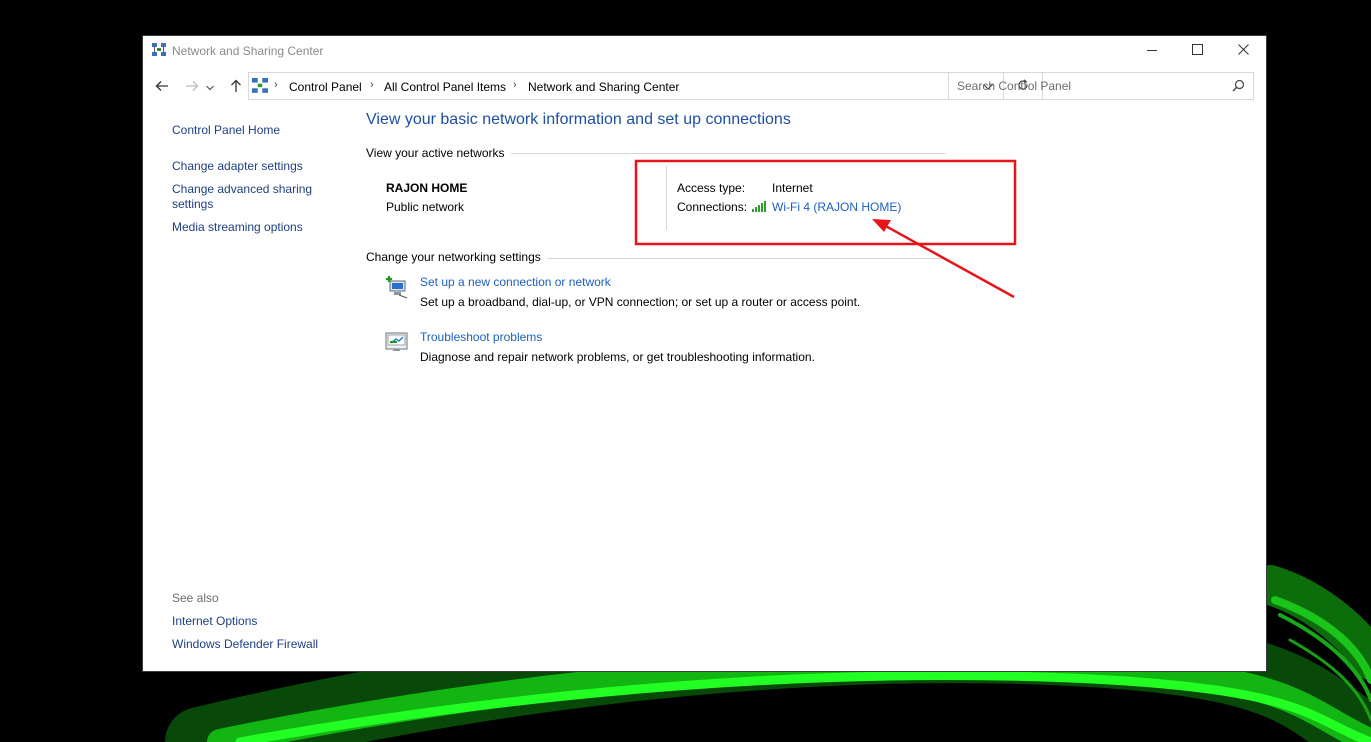 The height and width of the screenshot is (742, 1371). I want to click on search-box, so click(1101, 86).